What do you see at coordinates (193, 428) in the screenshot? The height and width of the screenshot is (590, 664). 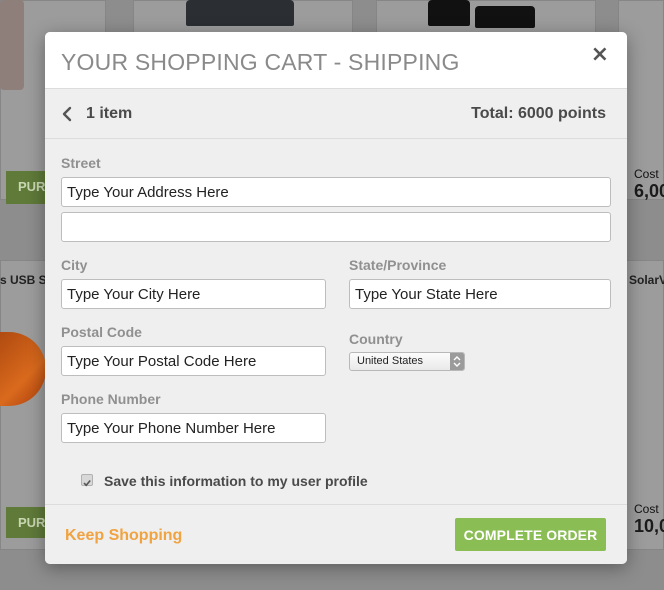 I see `phone-input` at bounding box center [193, 428].